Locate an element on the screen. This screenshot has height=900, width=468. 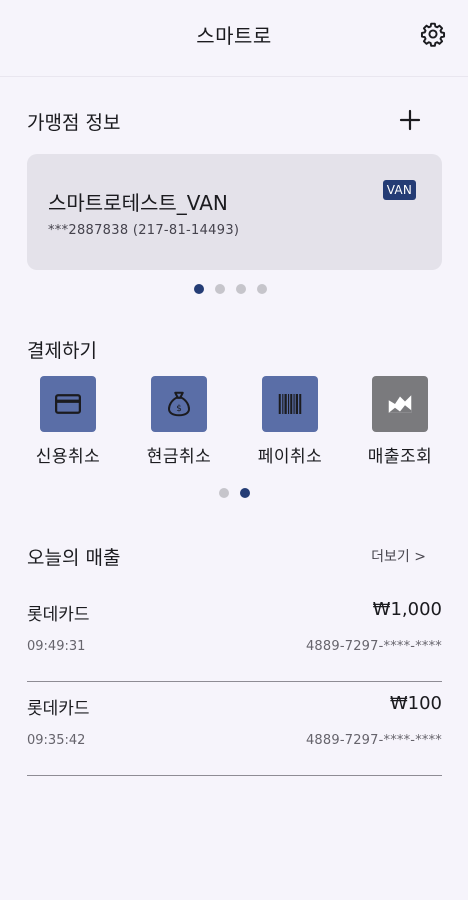
cash-cancel-button: $ 현금취소 is located at coordinates (179, 421).